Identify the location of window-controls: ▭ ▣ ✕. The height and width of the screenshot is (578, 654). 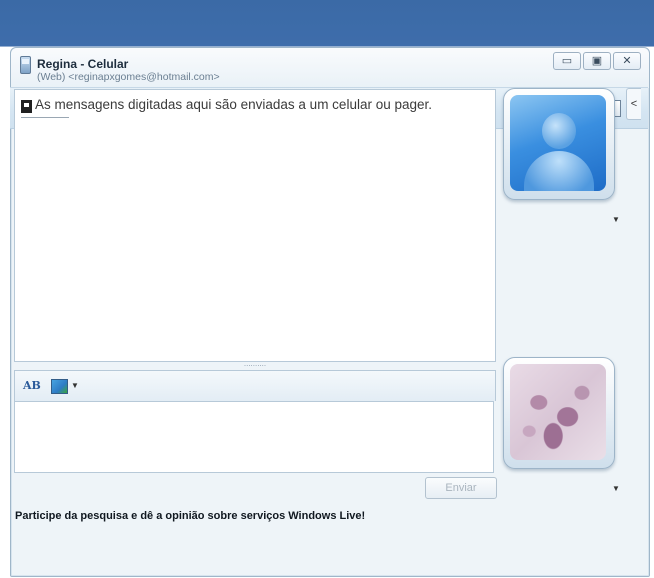
(597, 61).